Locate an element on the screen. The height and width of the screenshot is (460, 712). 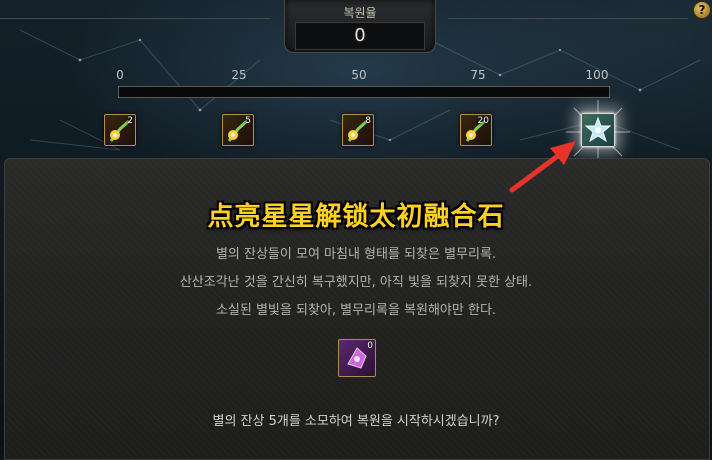
annotation-arrow-icon is located at coordinates (542, 167).